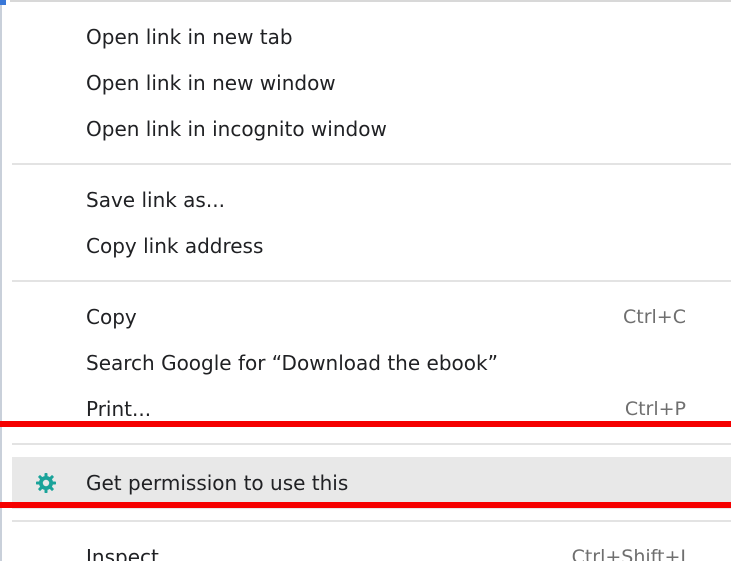  What do you see at coordinates (365, 505) in the screenshot?
I see `annotation-red-line-bottom` at bounding box center [365, 505].